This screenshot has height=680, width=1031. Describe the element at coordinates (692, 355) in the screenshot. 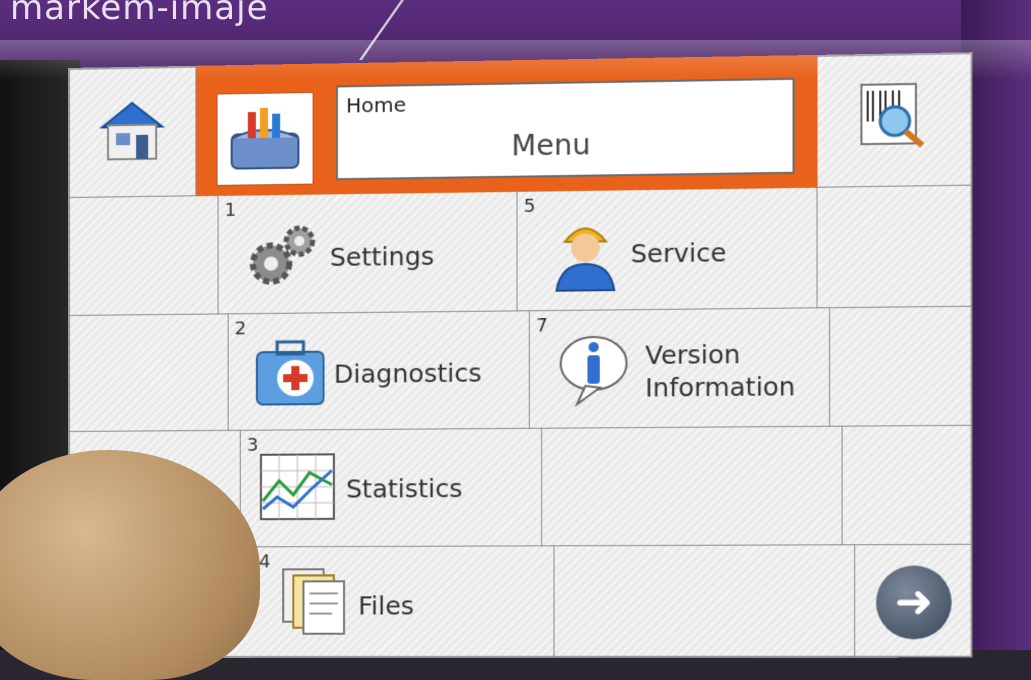

I see `menu-item-label: Version` at that location.